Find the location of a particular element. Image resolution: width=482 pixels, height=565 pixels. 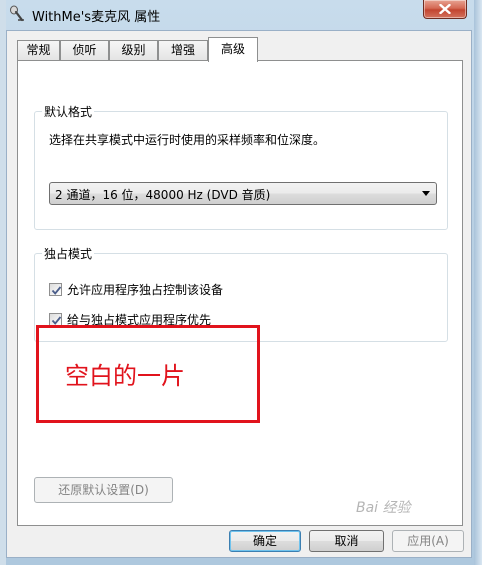

tab-levels: 级别 is located at coordinates (133, 50).